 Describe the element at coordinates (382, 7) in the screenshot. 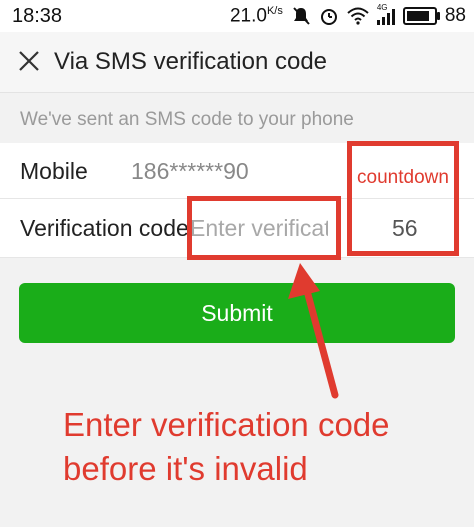

I see `network-type-label: 4G` at that location.